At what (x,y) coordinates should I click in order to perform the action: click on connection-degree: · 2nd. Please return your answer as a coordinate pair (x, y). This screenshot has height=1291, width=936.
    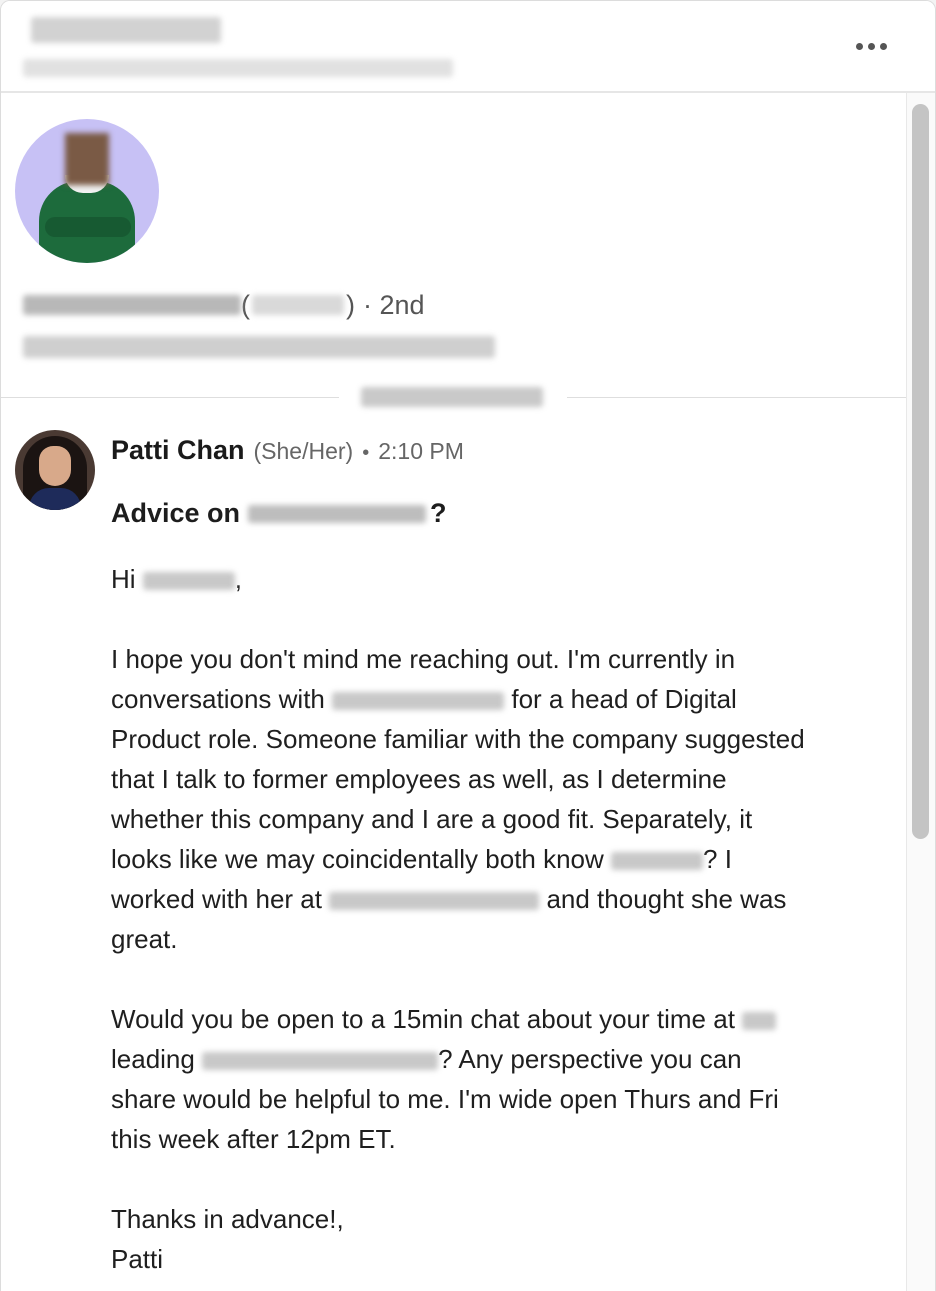
    Looking at the image, I should click on (394, 304).